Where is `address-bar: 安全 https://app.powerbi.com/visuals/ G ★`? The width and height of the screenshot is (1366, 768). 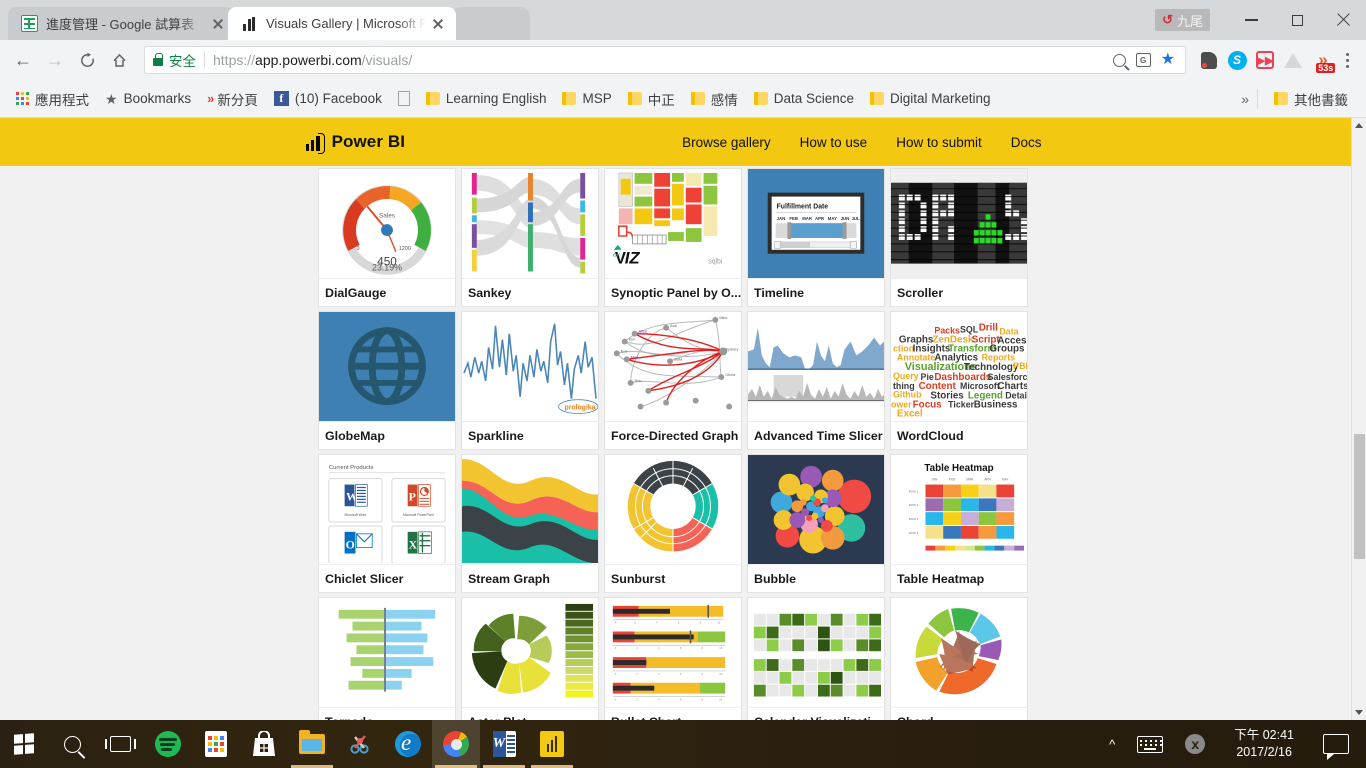
address-bar: 安全 https://app.powerbi.com/visuals/ G ★ is located at coordinates (665, 60).